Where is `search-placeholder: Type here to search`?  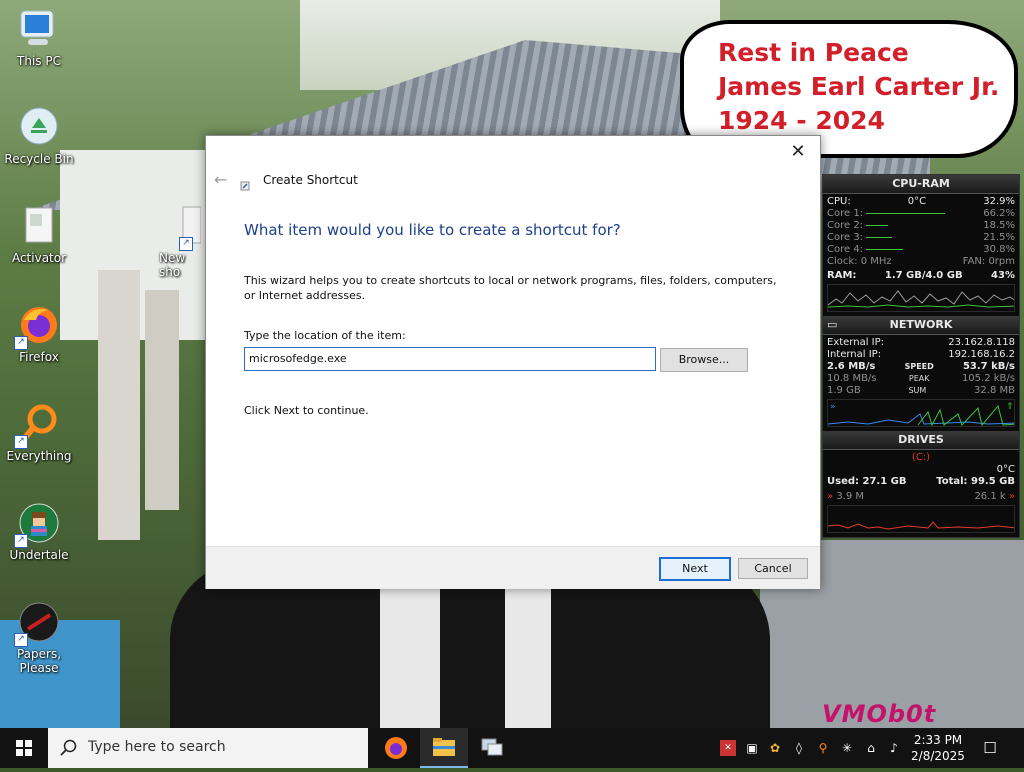
search-placeholder: Type here to search is located at coordinates (157, 747).